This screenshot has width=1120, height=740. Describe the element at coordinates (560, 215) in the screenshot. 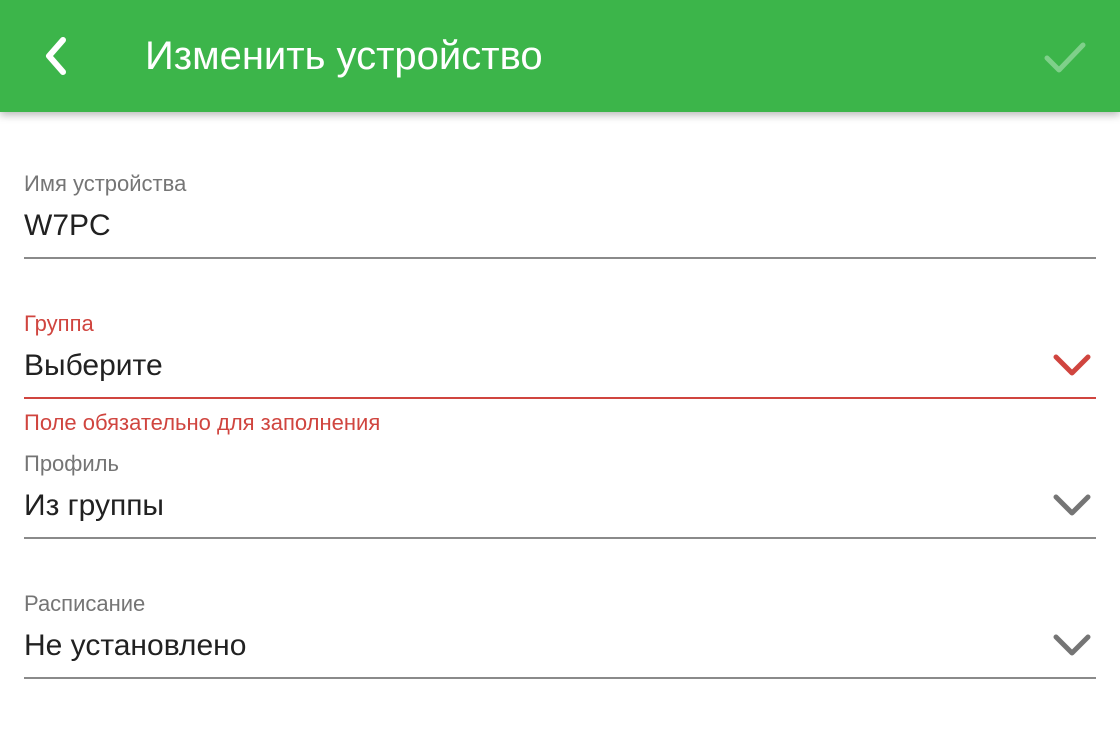

I see `device-name-field: Имя устройства W7PC` at that location.